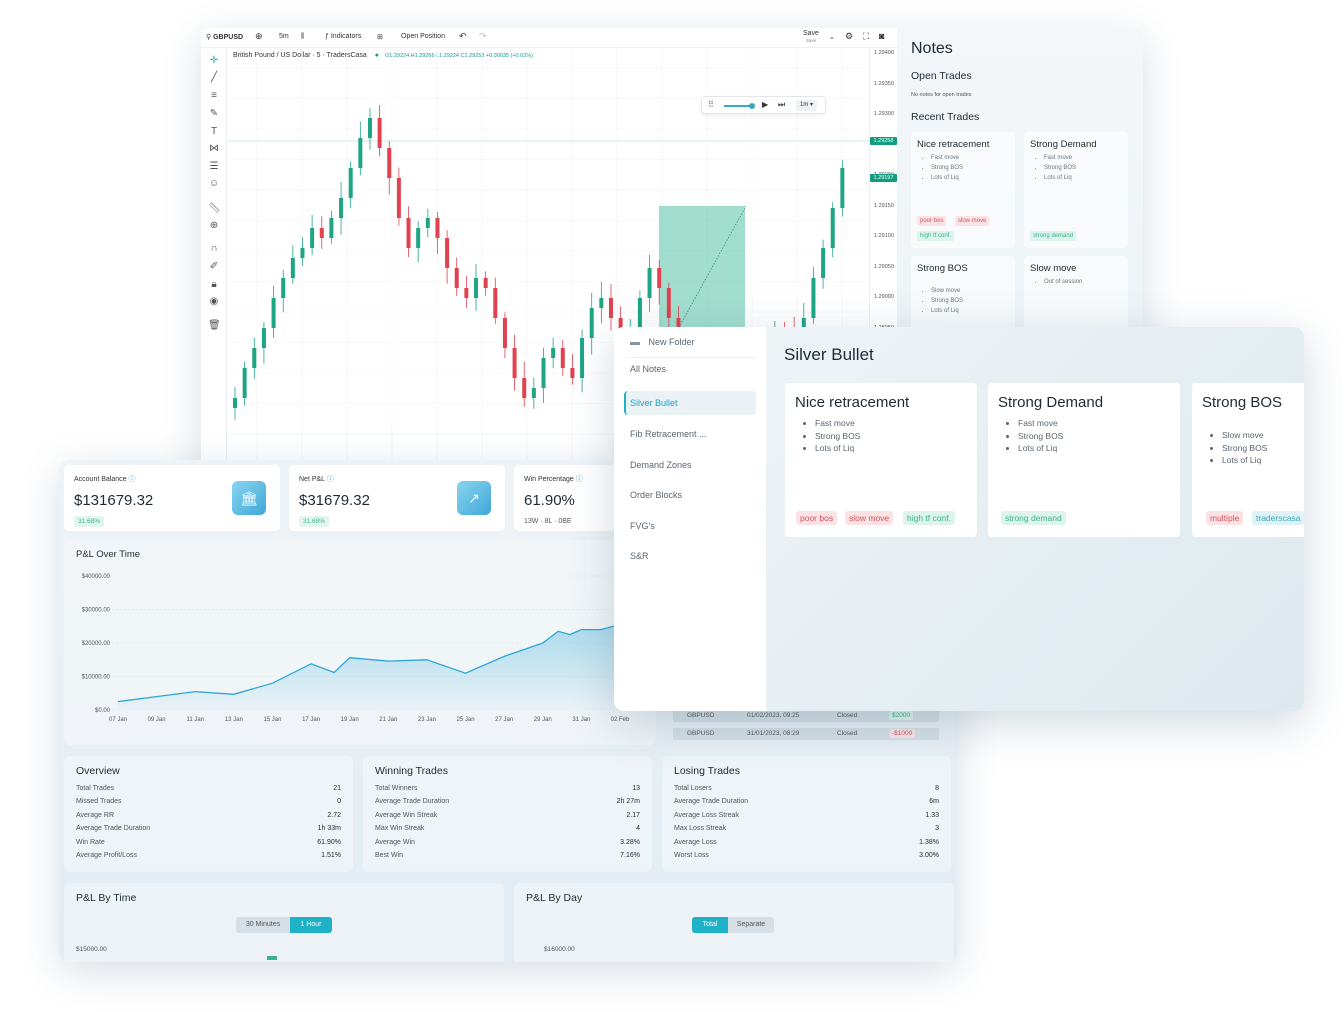  What do you see at coordinates (214, 267) in the screenshot?
I see `lock-drawings-icon: ✐` at bounding box center [214, 267].